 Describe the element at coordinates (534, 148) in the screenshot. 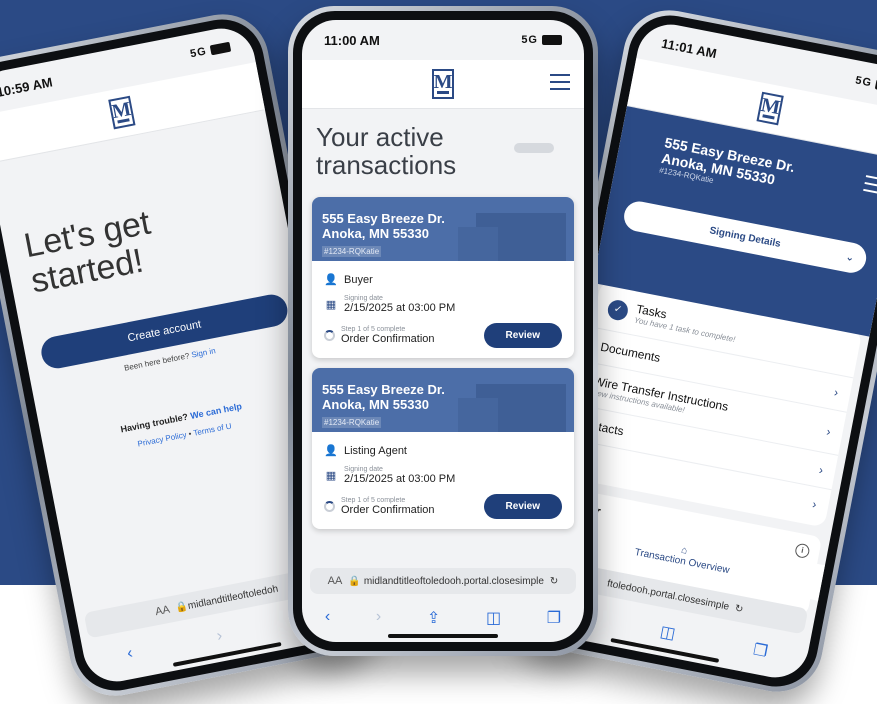

I see `cloud-decoration` at that location.